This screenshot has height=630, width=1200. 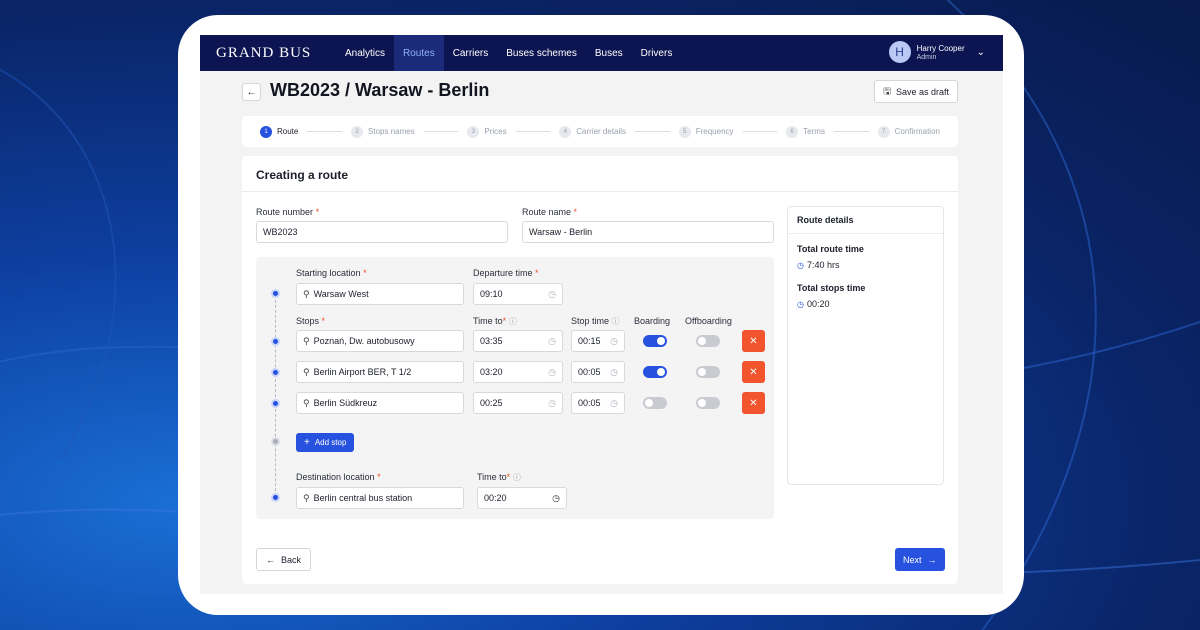 I want to click on route-name-input: Warsaw - Berlin, so click(x=648, y=232).